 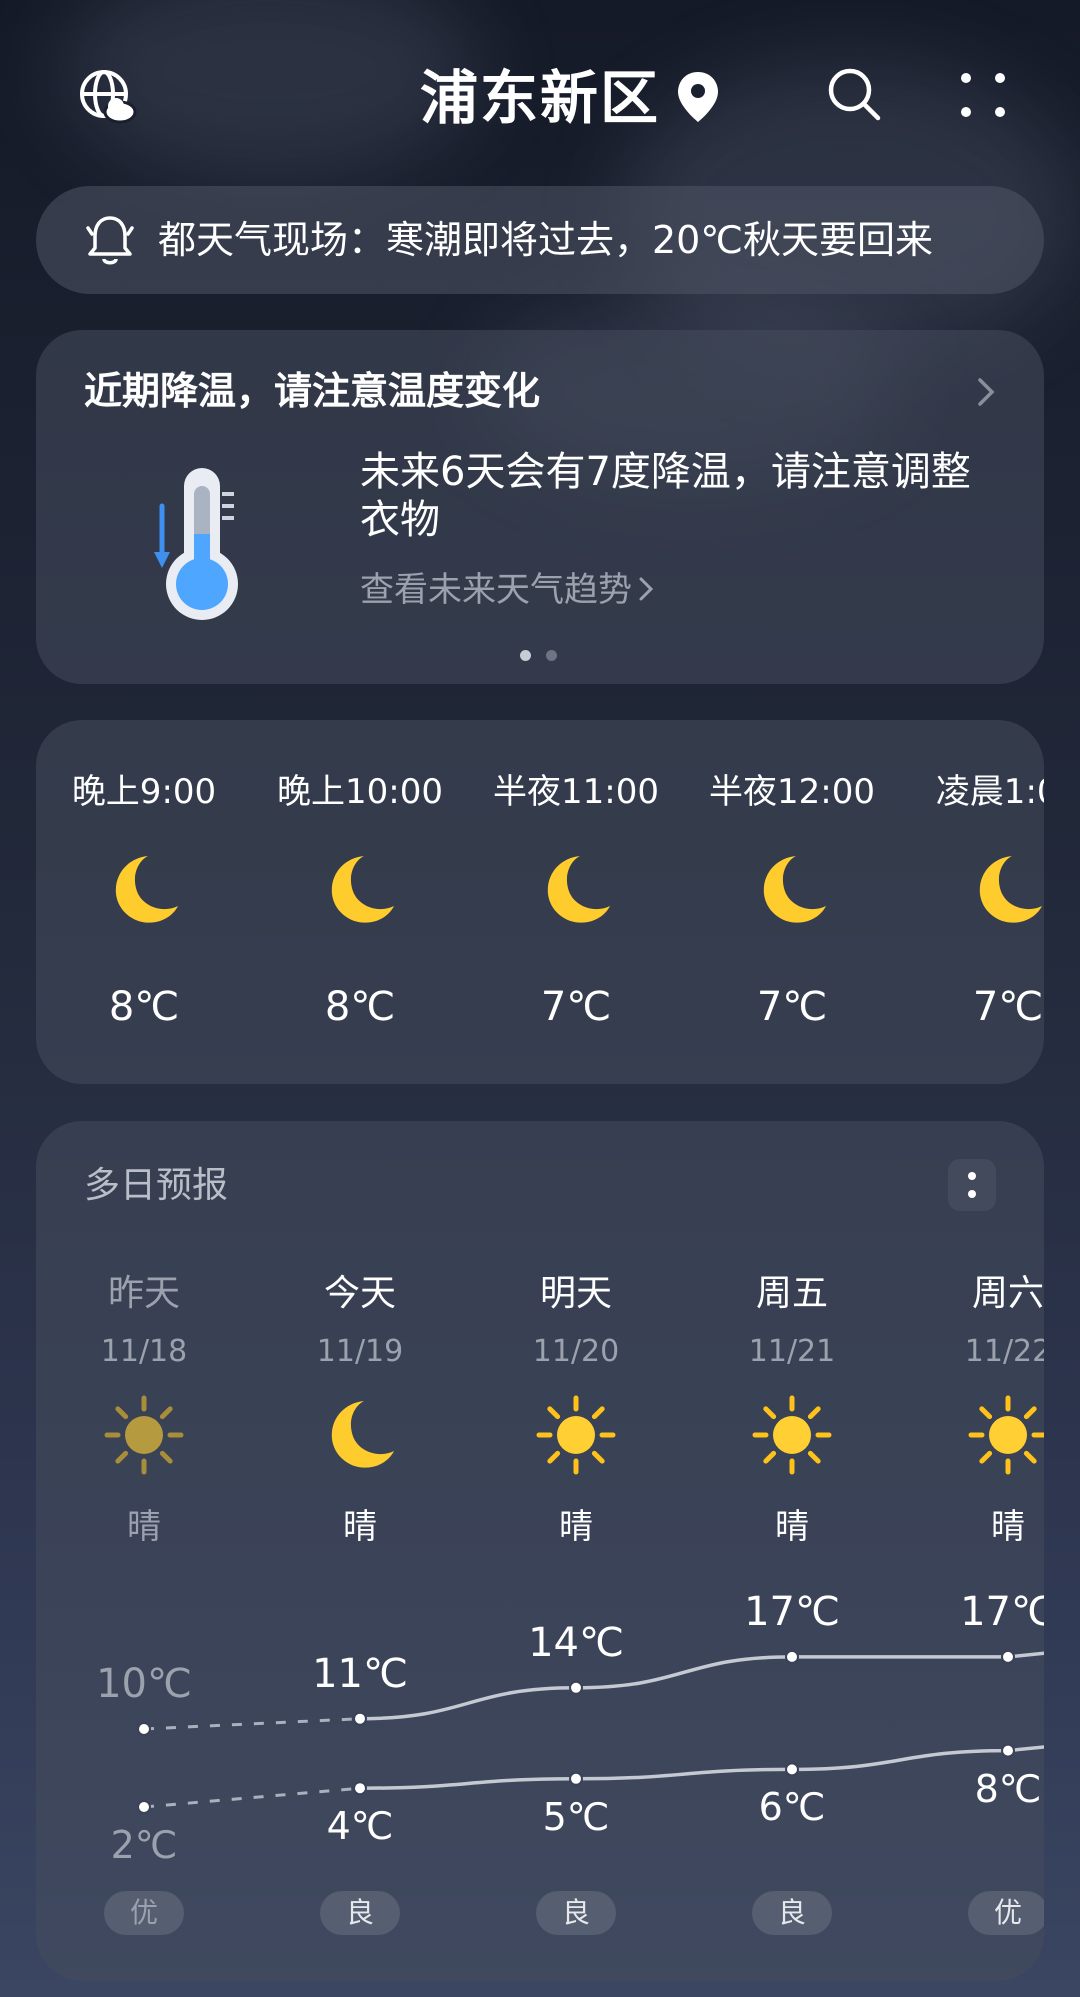 What do you see at coordinates (698, 97) in the screenshot?
I see `location-pin-icon` at bounding box center [698, 97].